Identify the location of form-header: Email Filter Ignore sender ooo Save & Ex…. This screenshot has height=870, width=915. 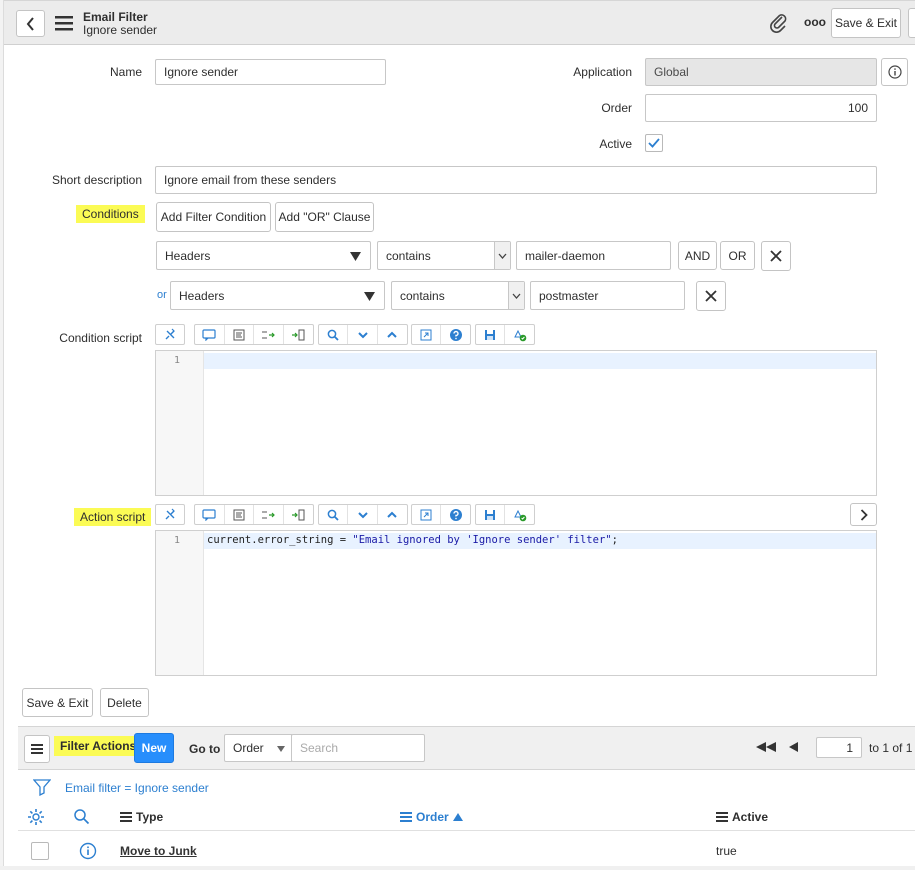
(459, 22).